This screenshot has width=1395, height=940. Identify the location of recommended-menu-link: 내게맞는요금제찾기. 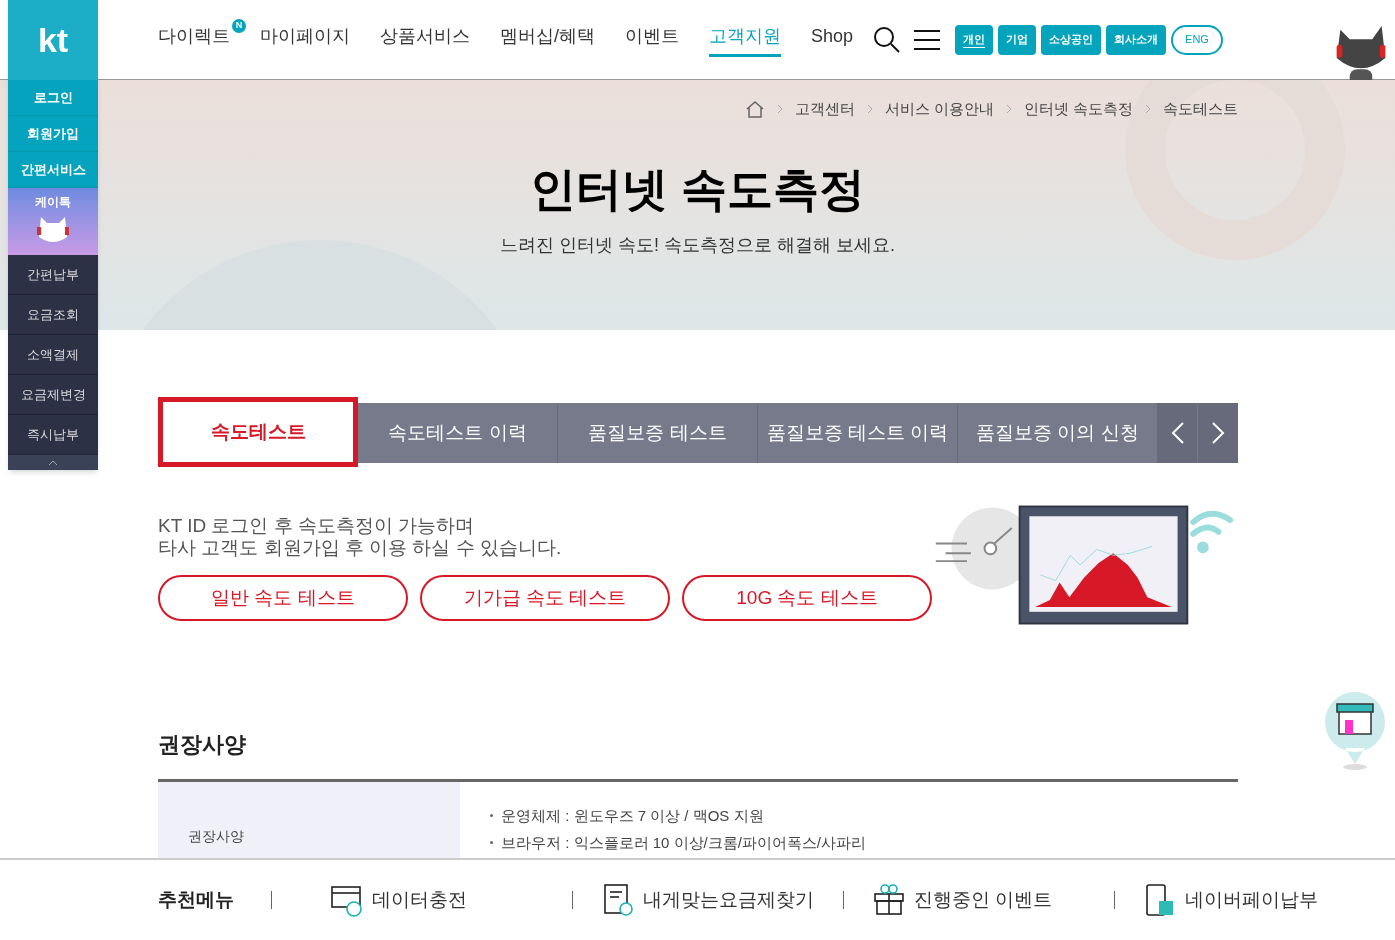
(708, 900).